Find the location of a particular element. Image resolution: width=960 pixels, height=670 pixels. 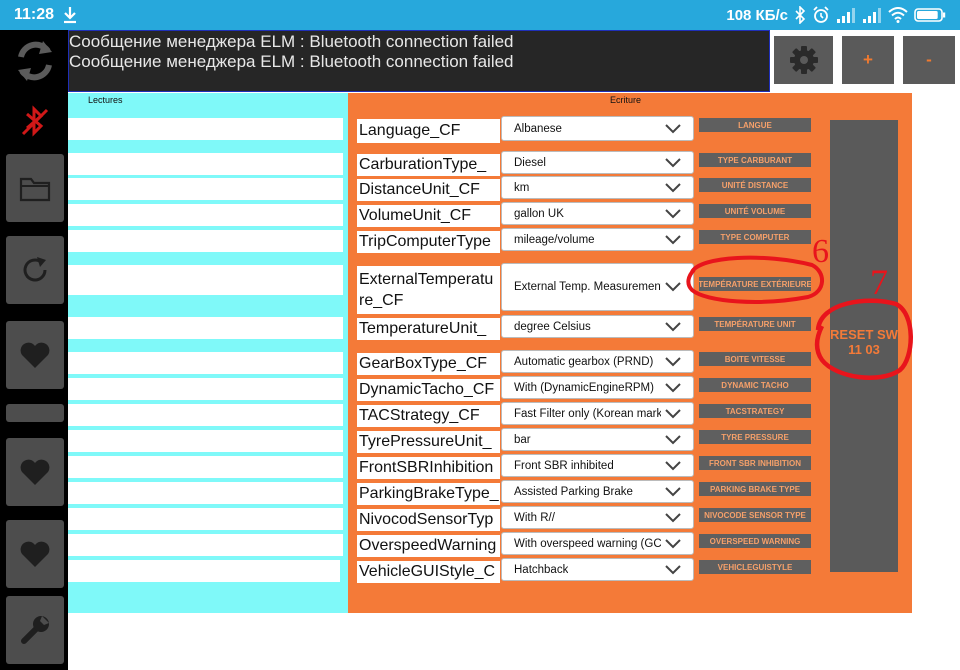

param-select: Albanese is located at coordinates (597, 128).